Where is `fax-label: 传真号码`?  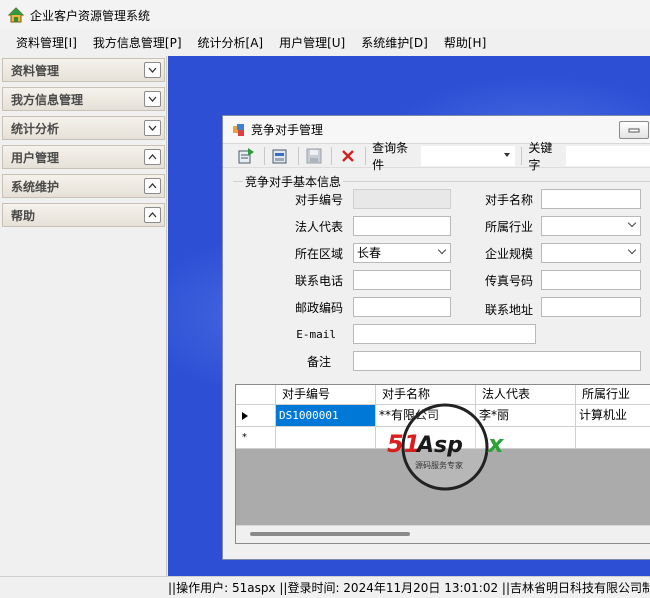
fax-label: 传真号码 is located at coordinates (508, 281).